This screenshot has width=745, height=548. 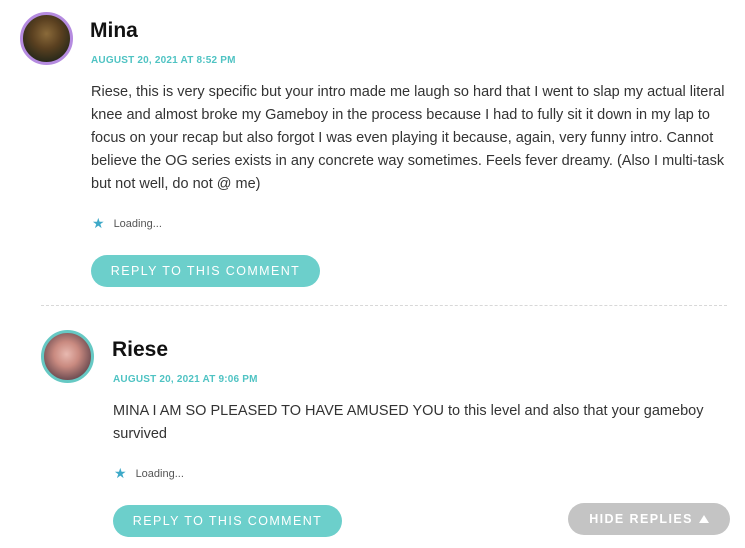 I want to click on comment-divider, so click(x=384, y=305).